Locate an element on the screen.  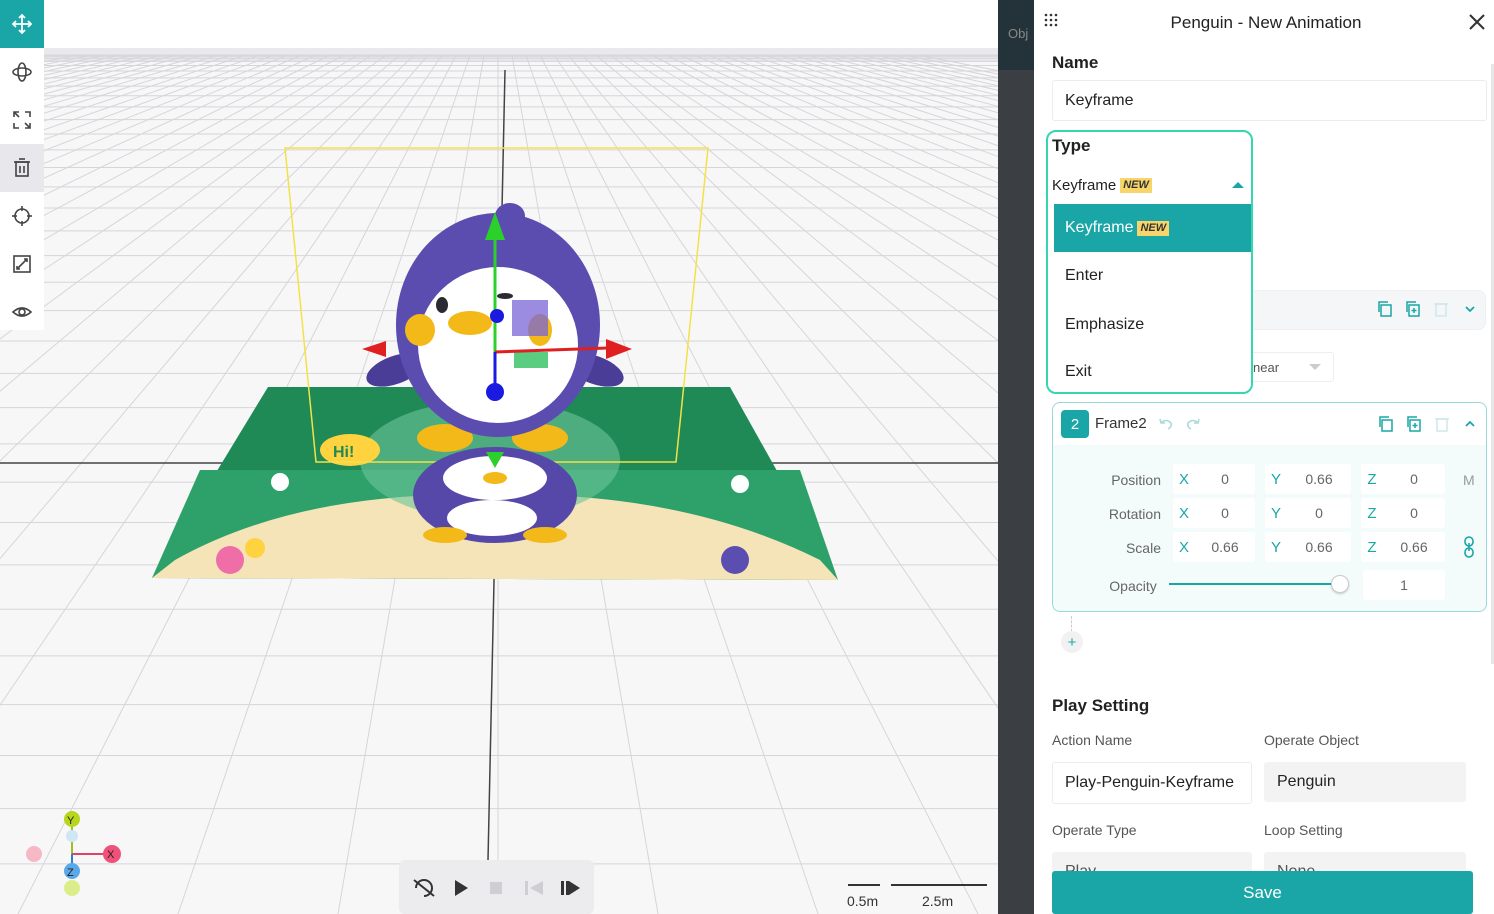
scale-x-value: 0.66 is located at coordinates (1225, 547).